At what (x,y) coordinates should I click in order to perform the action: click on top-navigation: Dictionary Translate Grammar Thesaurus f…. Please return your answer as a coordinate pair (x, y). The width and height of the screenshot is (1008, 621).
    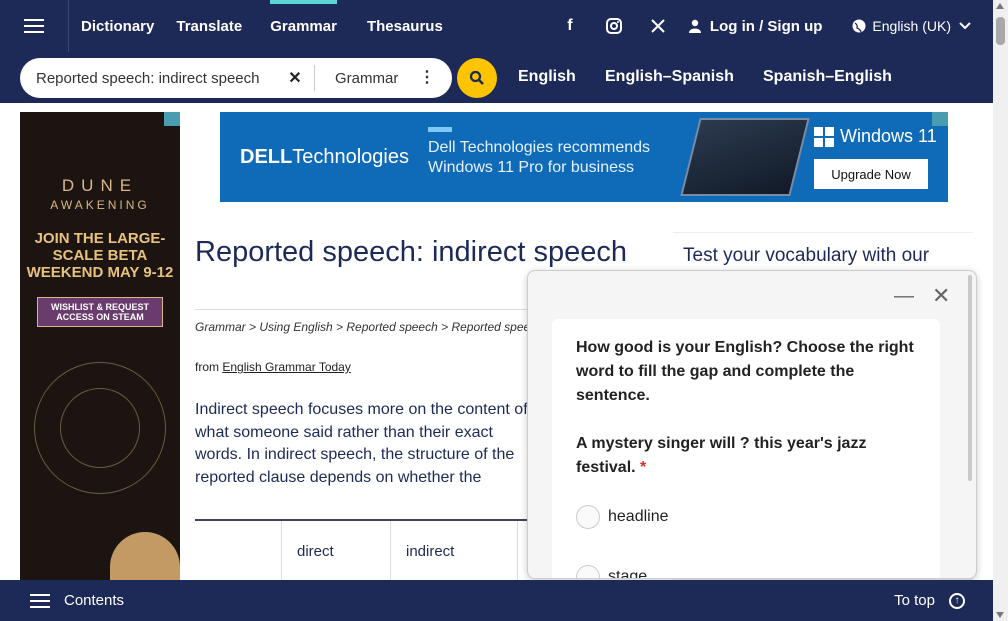
    Looking at the image, I should click on (496, 26).